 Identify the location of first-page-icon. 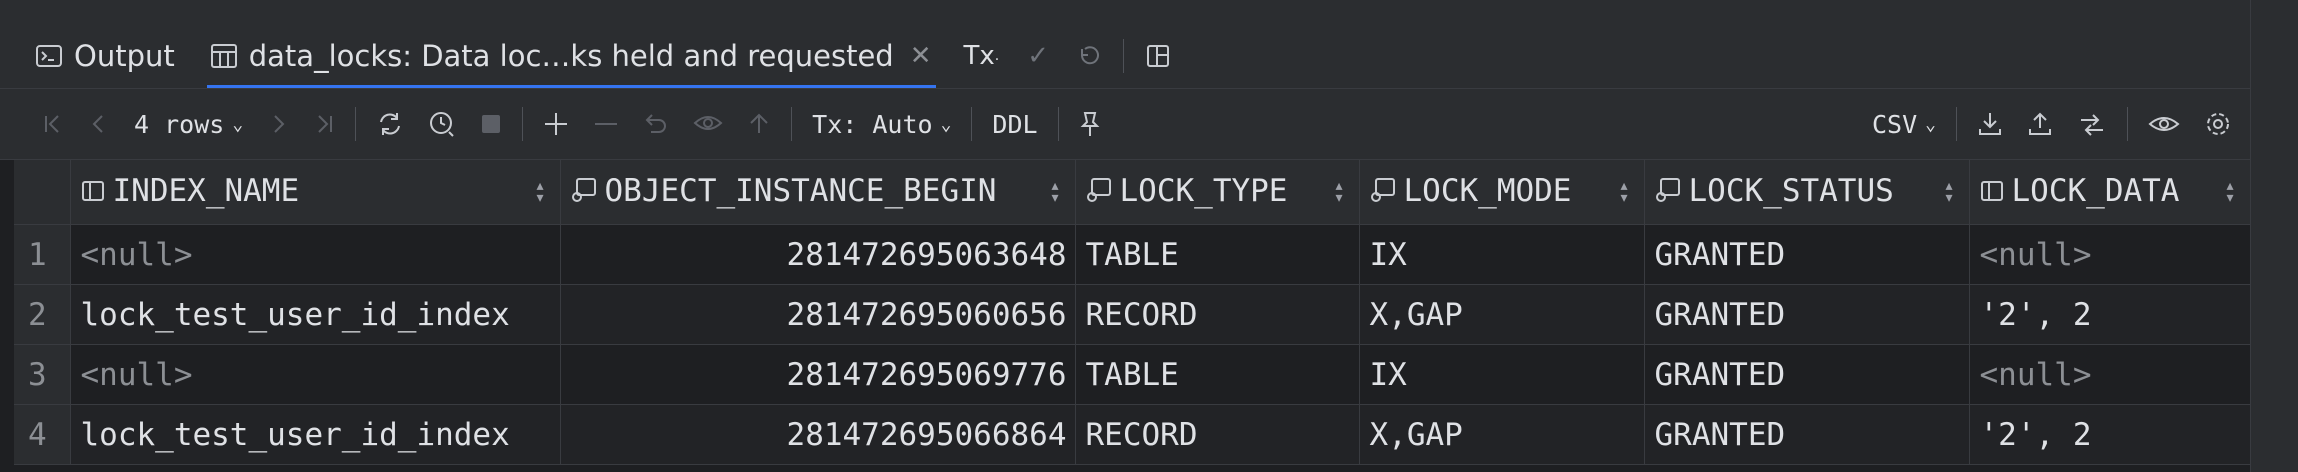
(53, 124).